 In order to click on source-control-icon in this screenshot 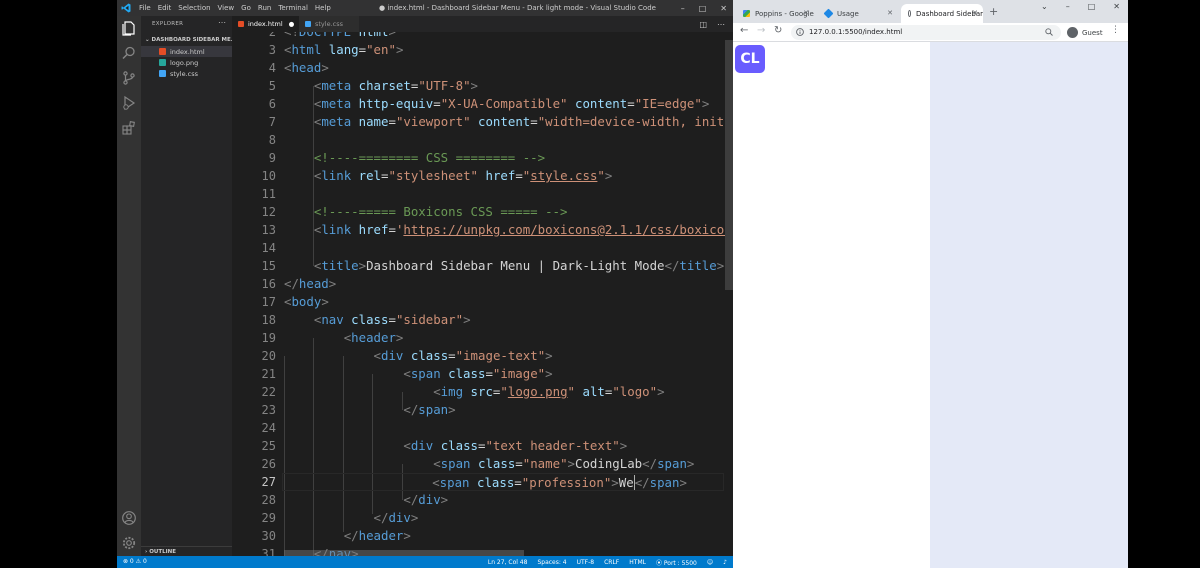, I will do `click(129, 78)`.